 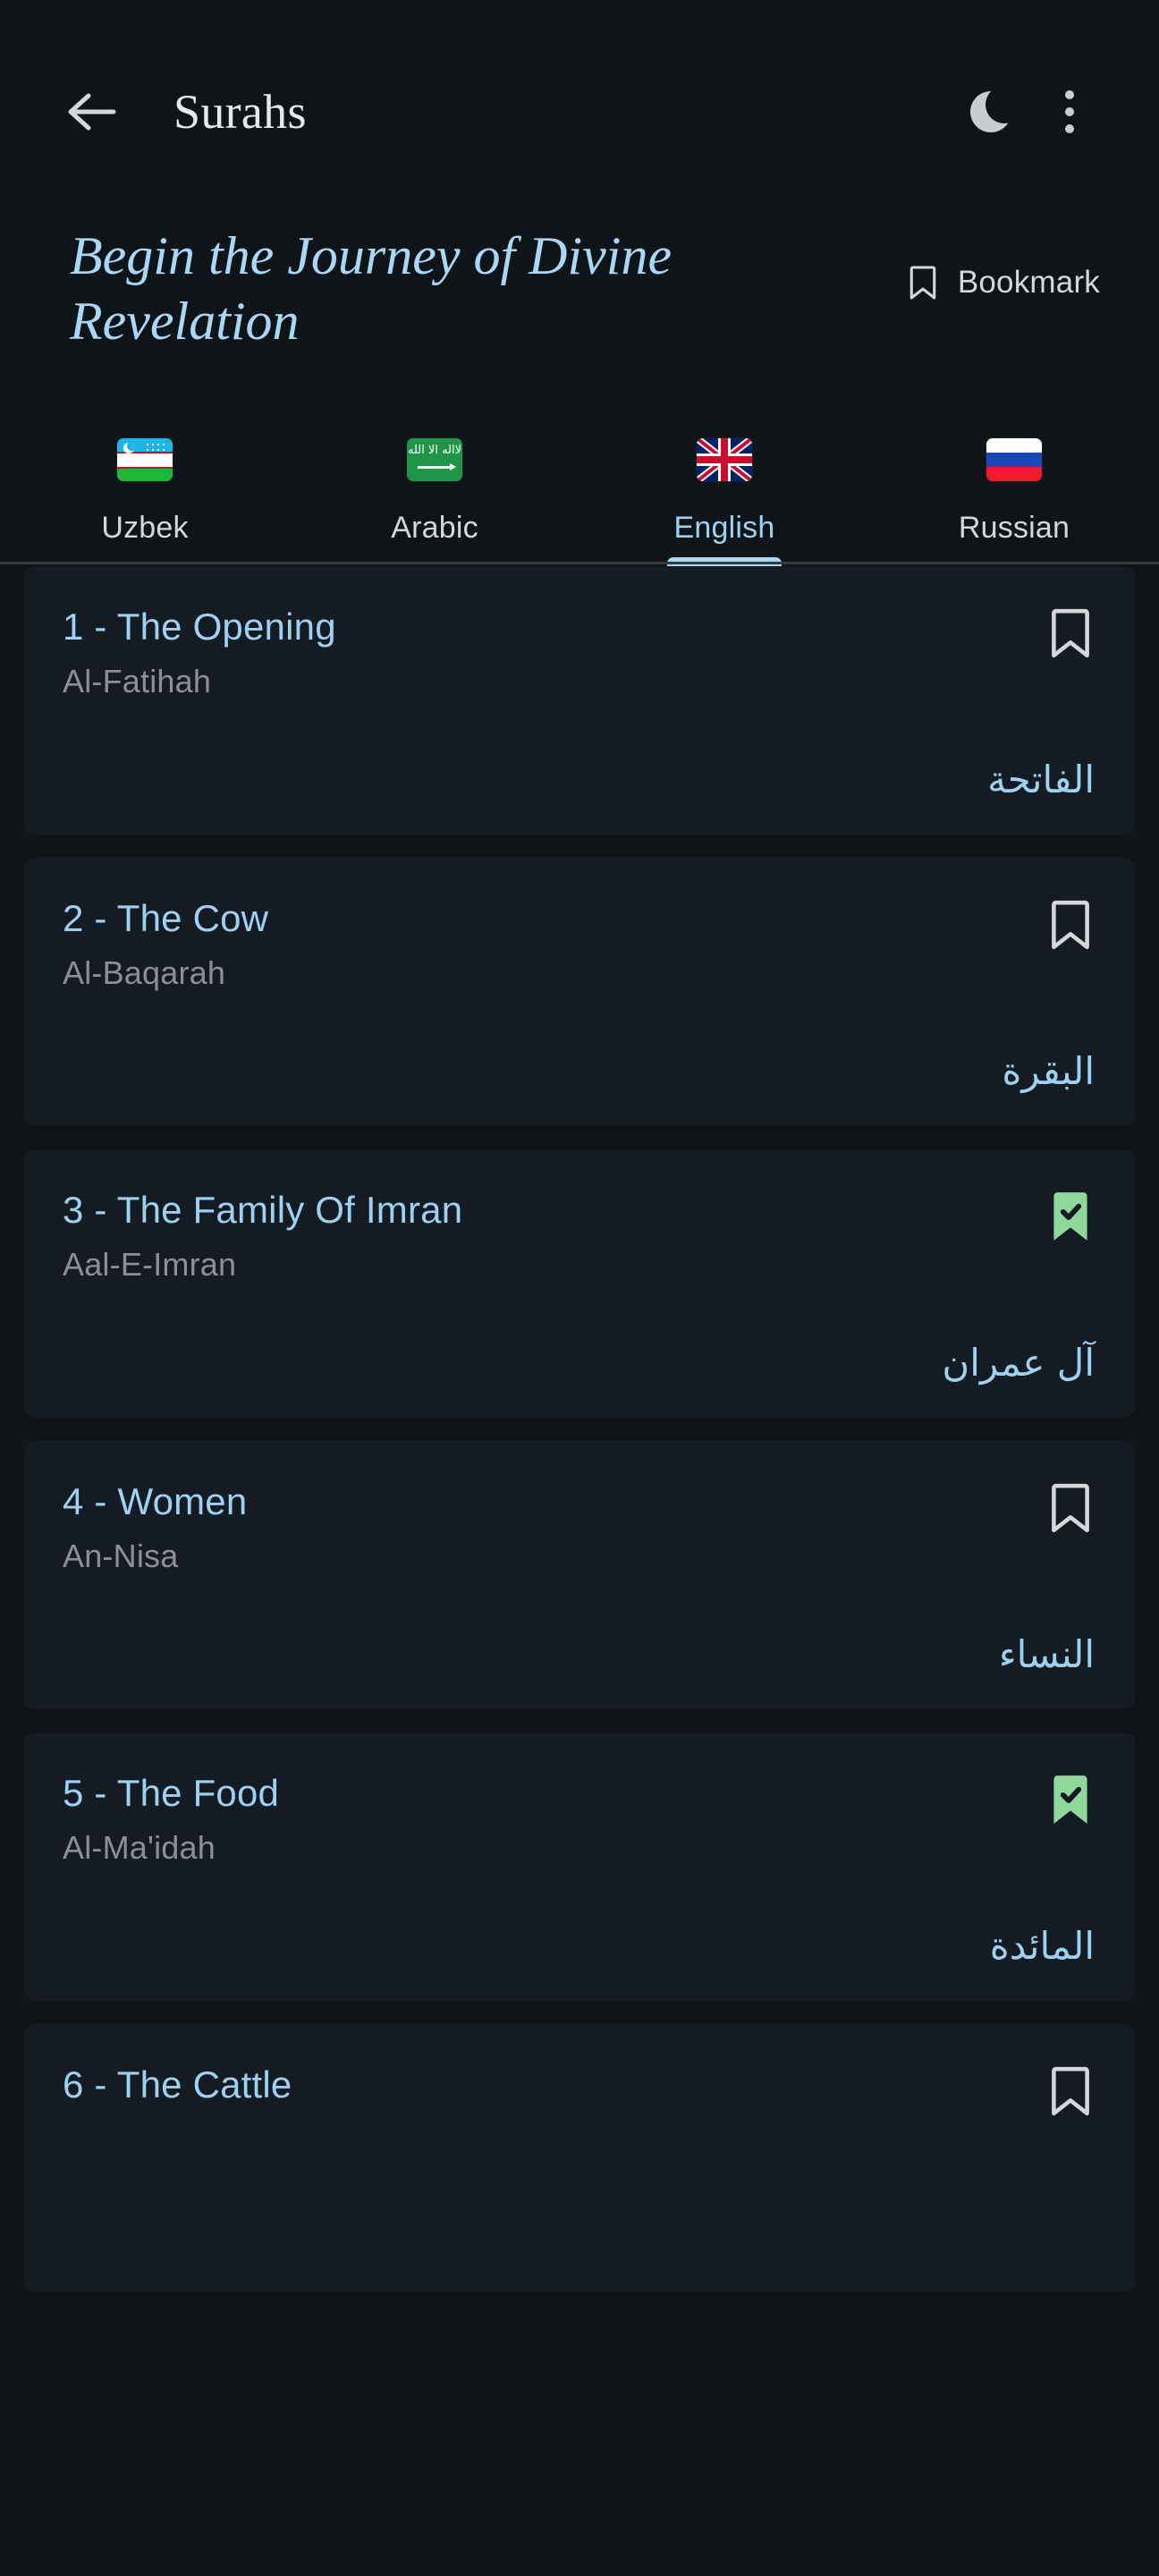 What do you see at coordinates (1047, 1653) in the screenshot?
I see `surah-arabic-name: النساء` at bounding box center [1047, 1653].